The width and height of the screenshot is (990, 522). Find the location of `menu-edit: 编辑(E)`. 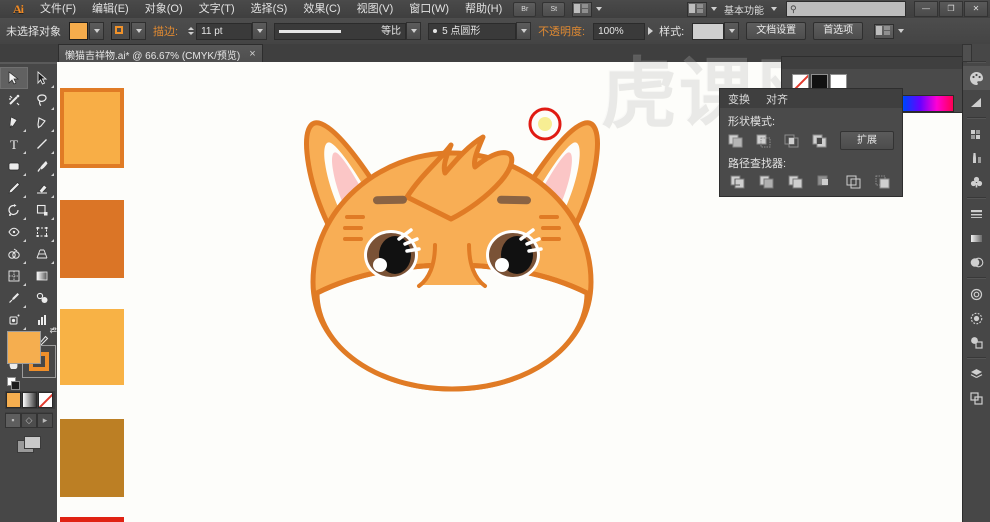

menu-edit: 编辑(E) is located at coordinates (110, 9).